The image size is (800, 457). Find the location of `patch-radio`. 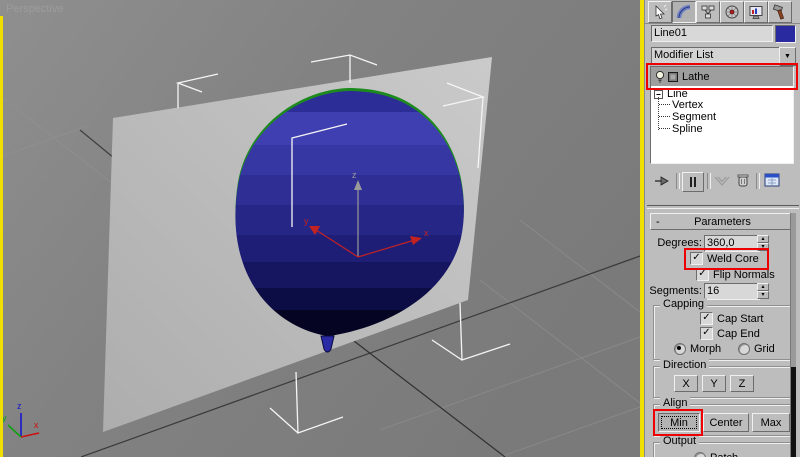

patch-radio is located at coordinates (700, 454).